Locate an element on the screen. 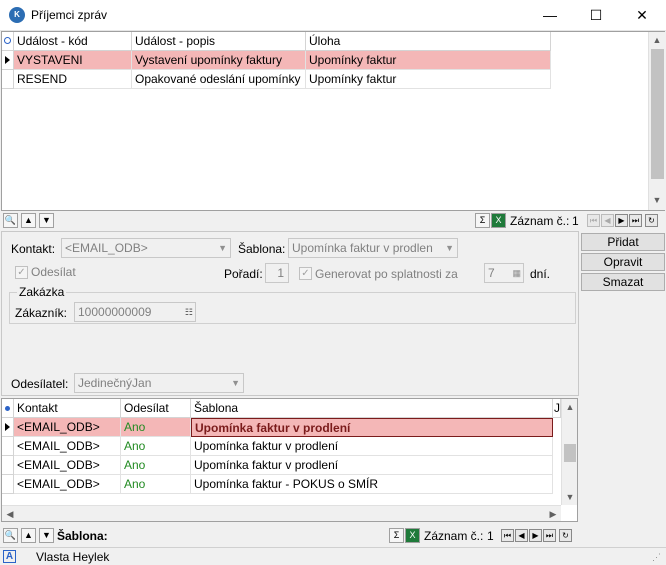  table-cell: VYSTAVENI is located at coordinates (73, 60).